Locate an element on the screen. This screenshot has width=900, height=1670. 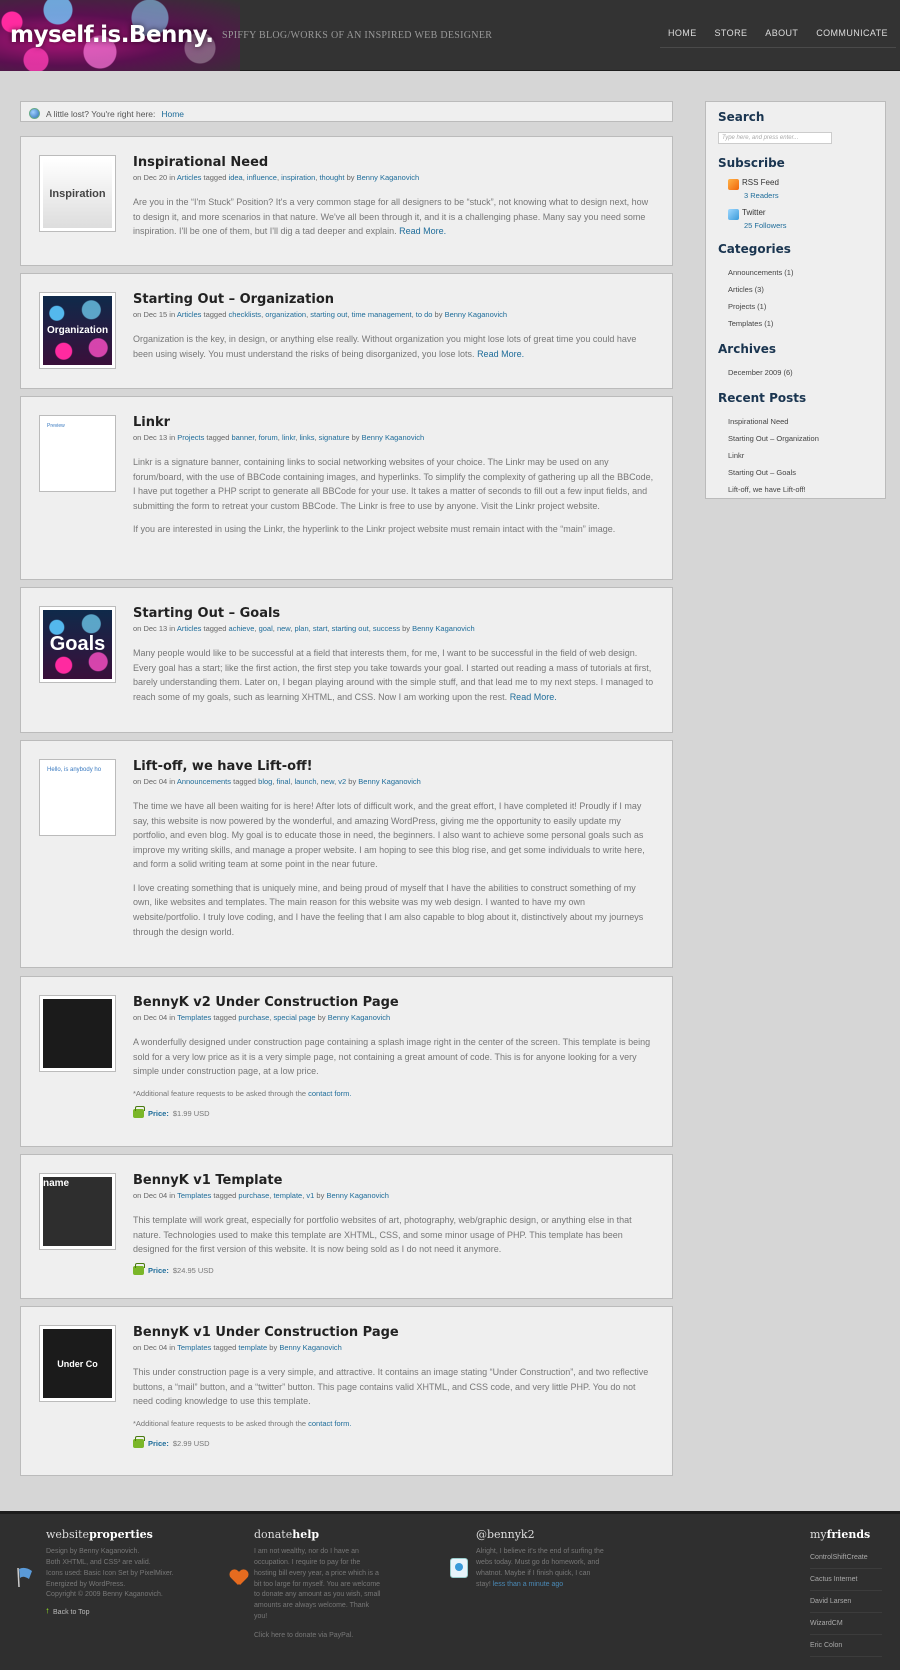
category-item: Announcements (1) is located at coordinates (800, 272).